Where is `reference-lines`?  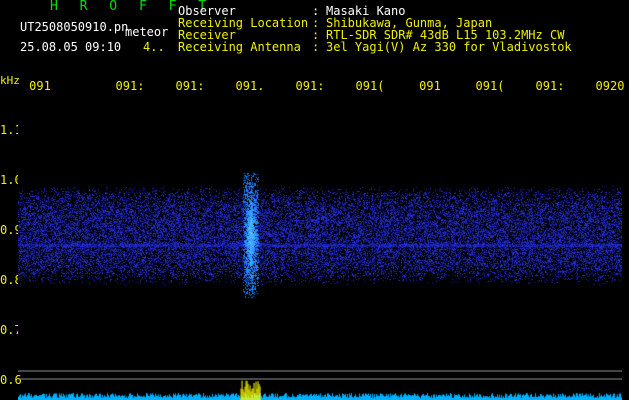
reference-lines is located at coordinates (320, 375).